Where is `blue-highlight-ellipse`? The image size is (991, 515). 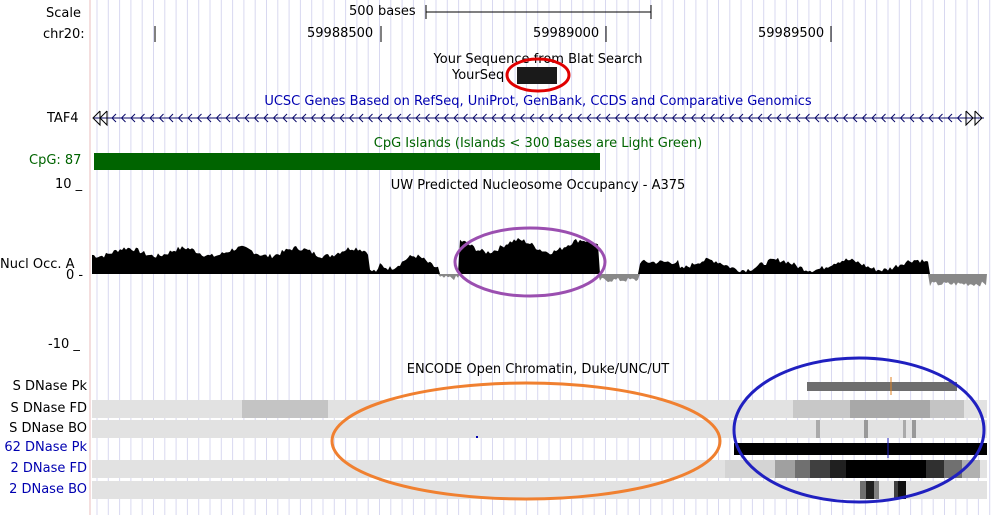 blue-highlight-ellipse is located at coordinates (859, 430).